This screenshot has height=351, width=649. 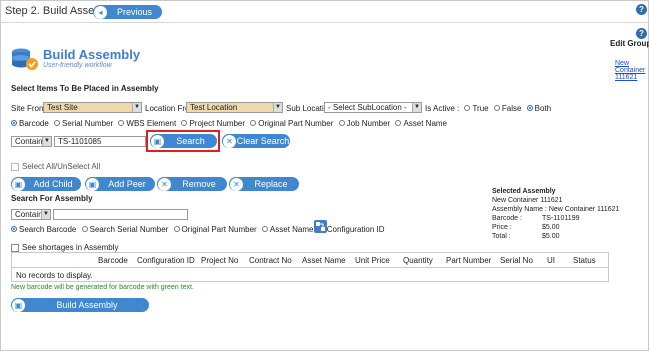 I want to click on search-button: ▣ Search, so click(x=183, y=141).